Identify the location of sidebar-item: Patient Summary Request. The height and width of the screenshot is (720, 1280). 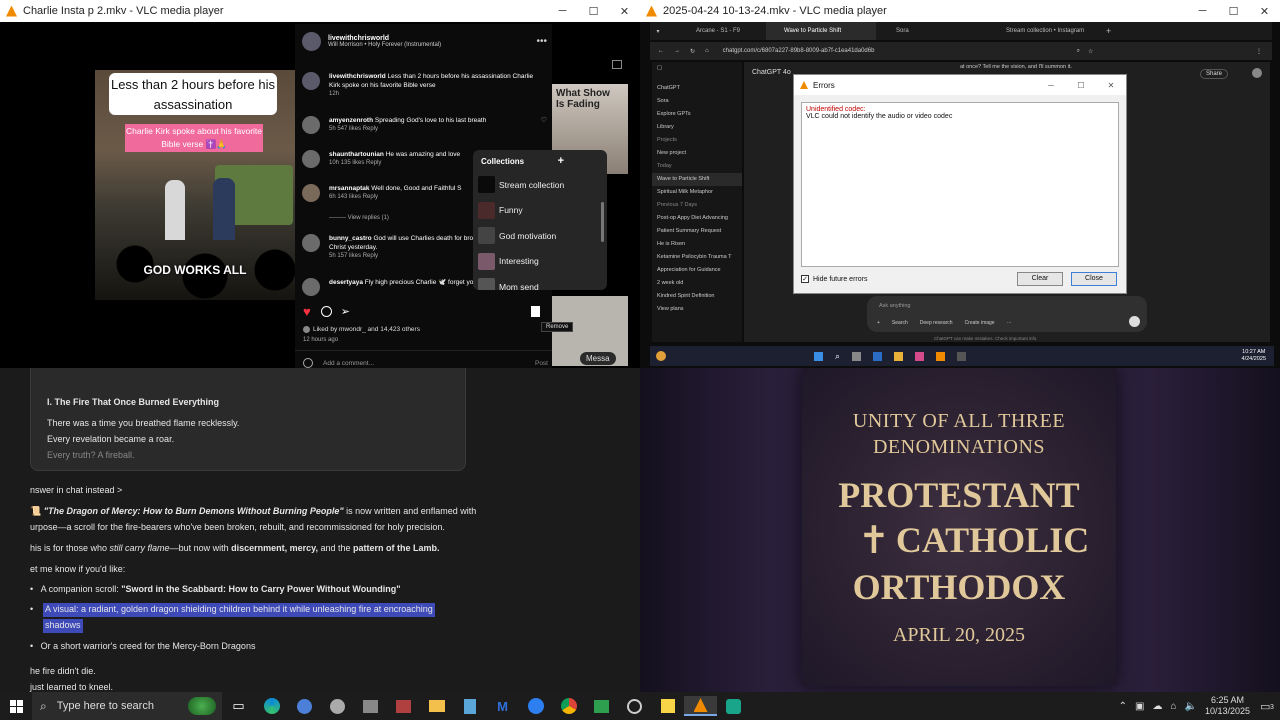
(697, 231).